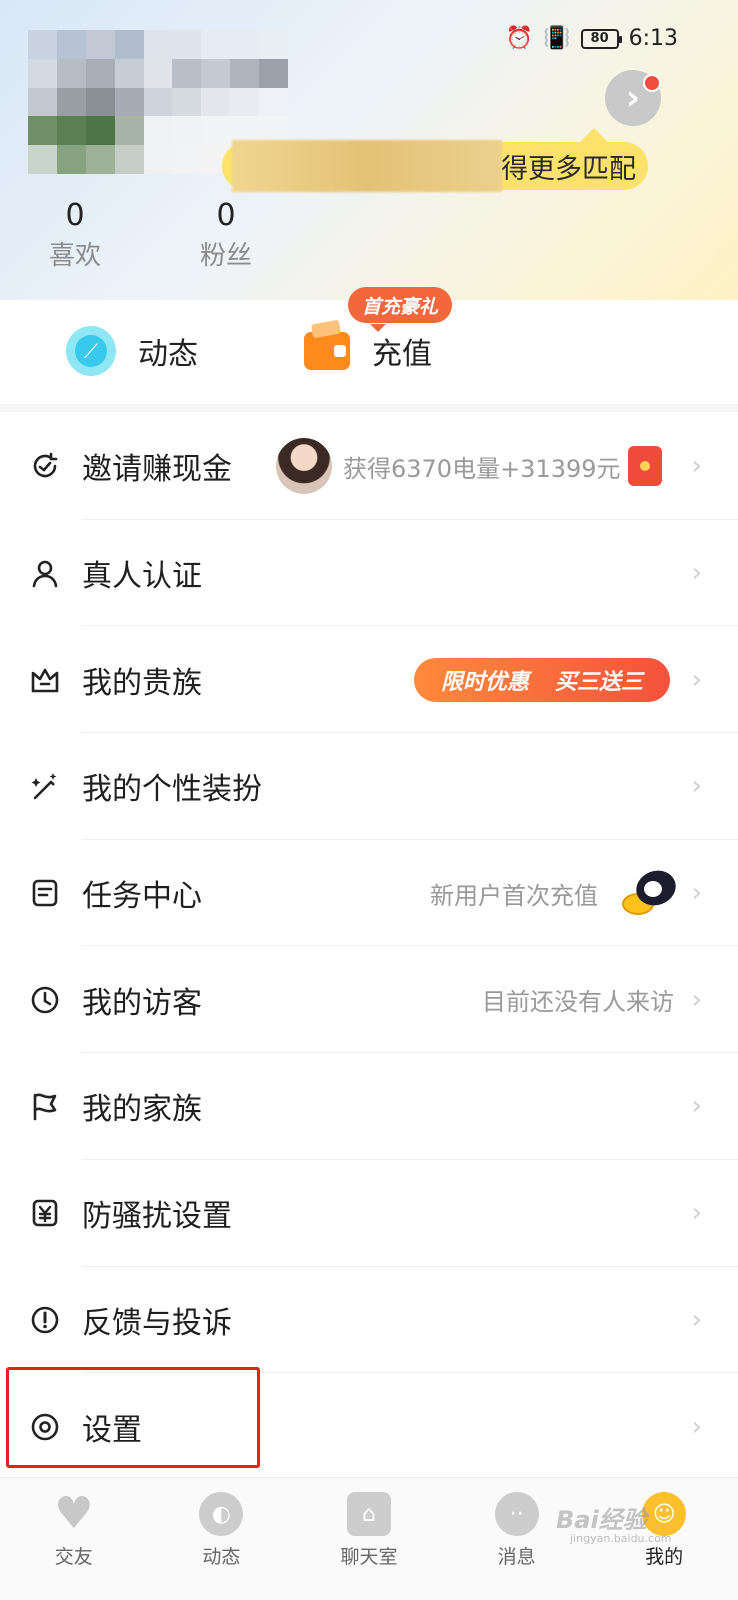 Image resolution: width=738 pixels, height=1600 pixels. Describe the element at coordinates (45, 466) in the screenshot. I see `invite-icon` at that location.